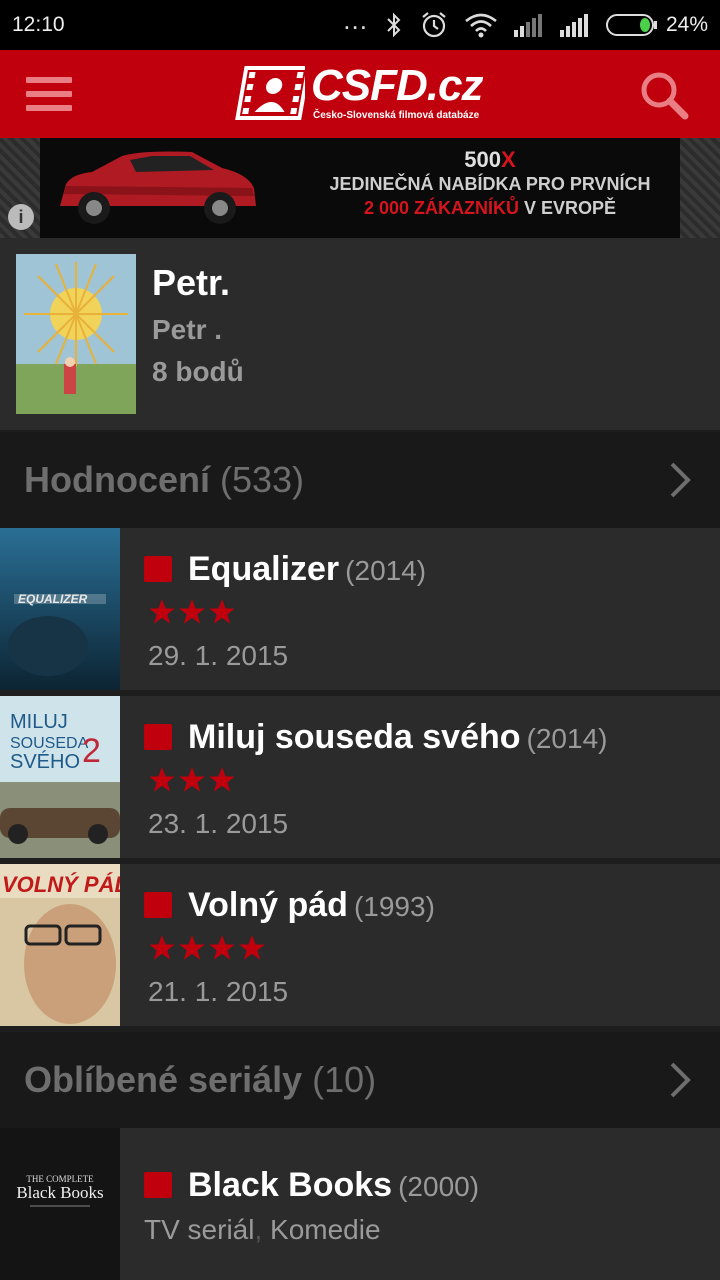  Describe the element at coordinates (117, 479) in the screenshot. I see `section-title: Hodnocení` at that location.